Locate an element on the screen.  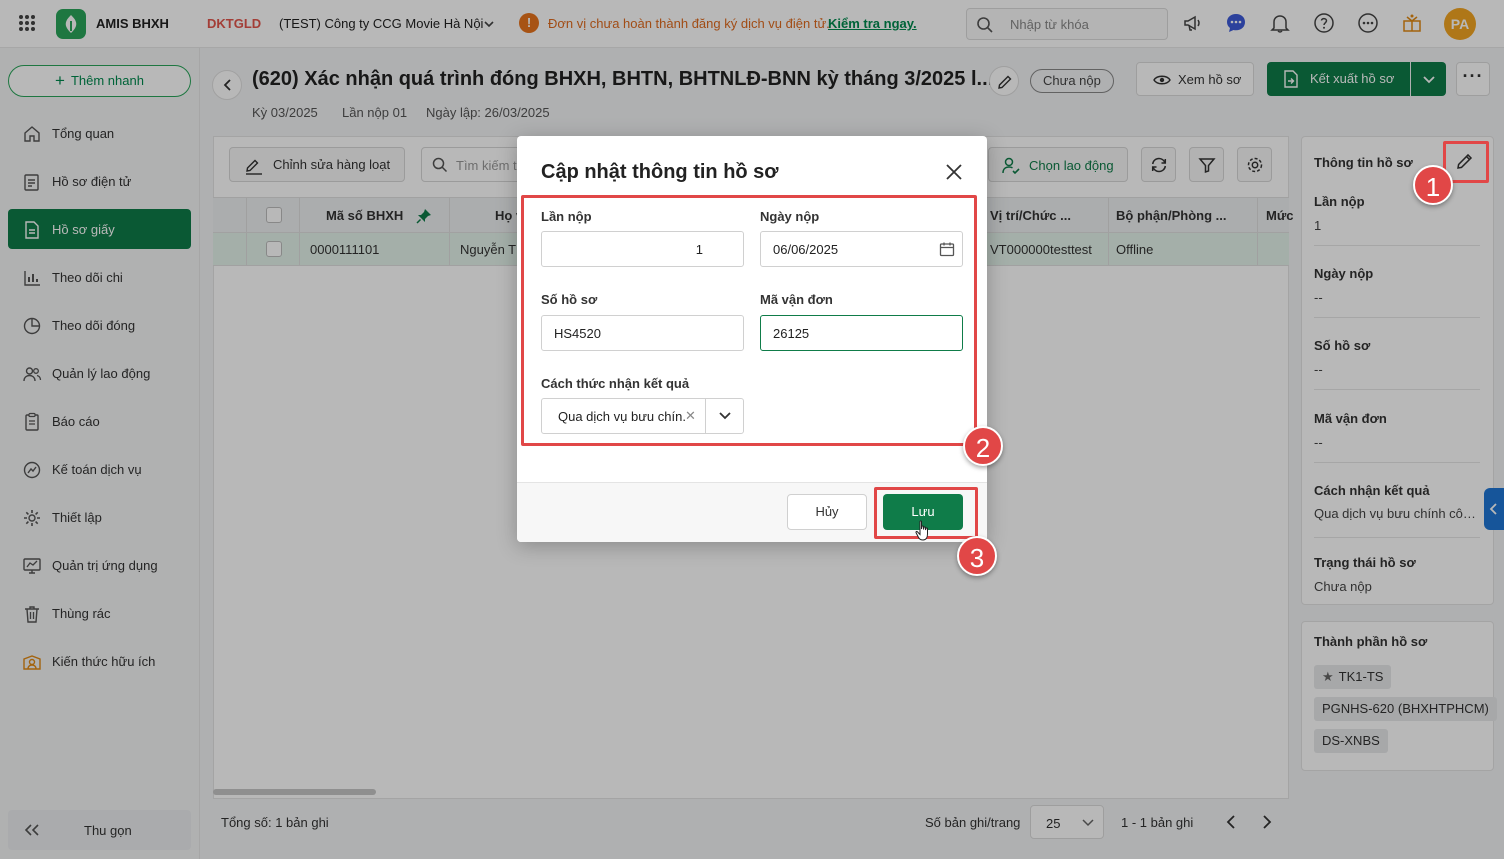
mouse-pointer-icon is located at coordinates (923, 531).